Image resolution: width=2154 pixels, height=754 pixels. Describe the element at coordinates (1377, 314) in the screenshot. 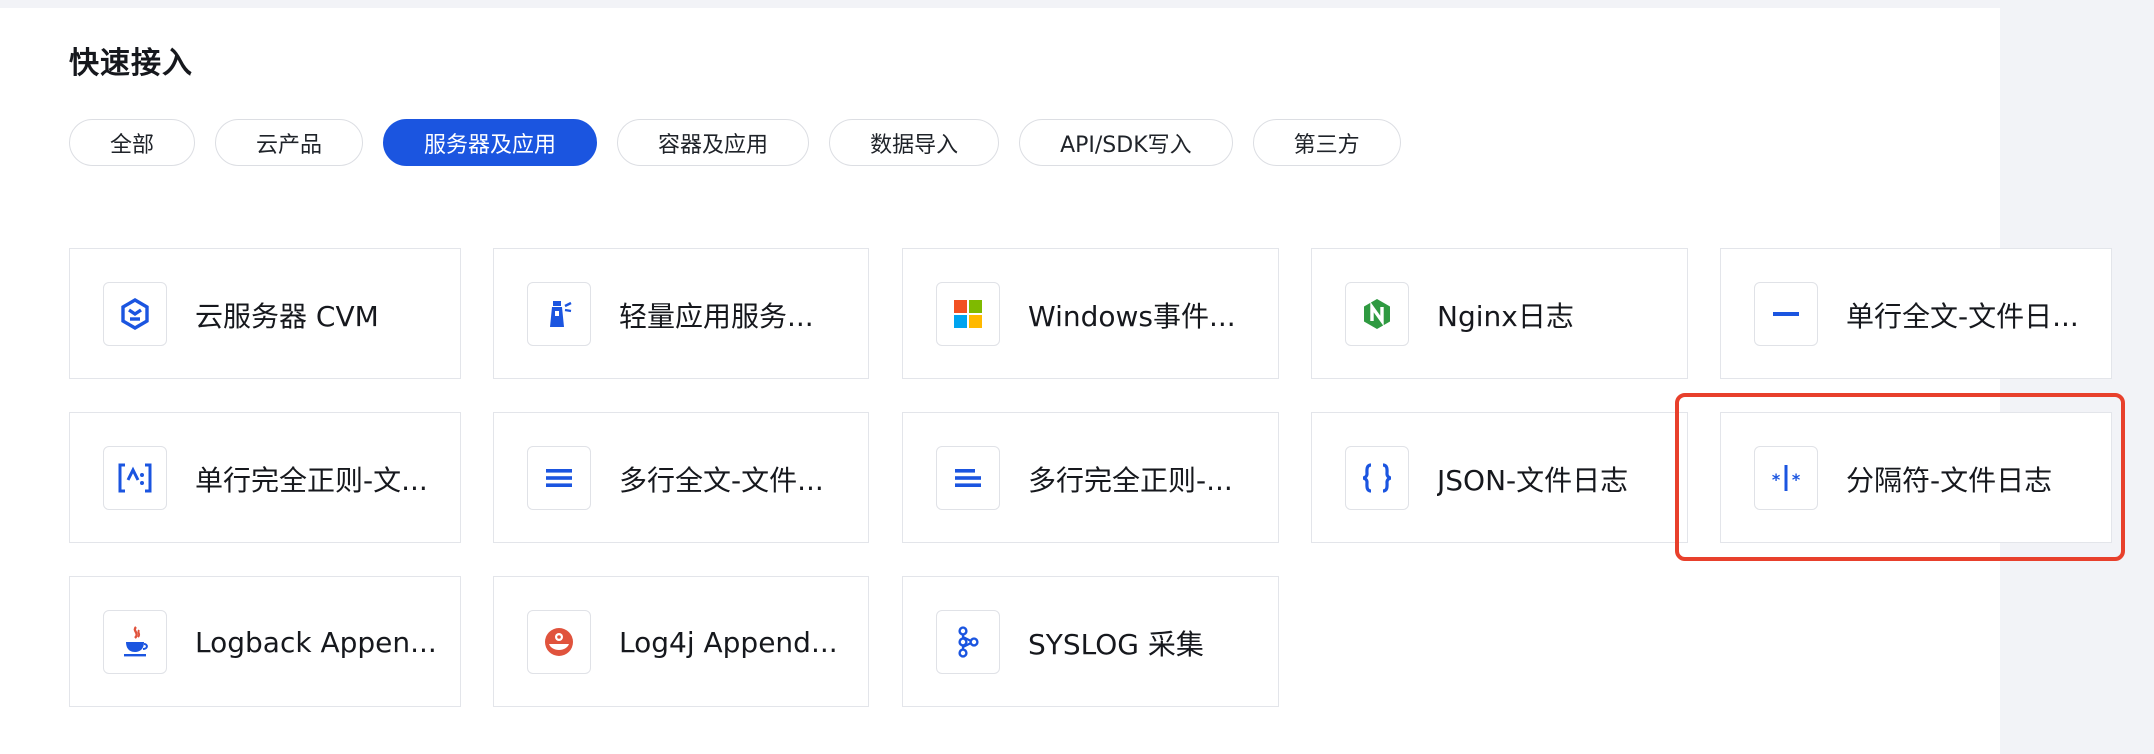

I see `nginx-icon` at that location.